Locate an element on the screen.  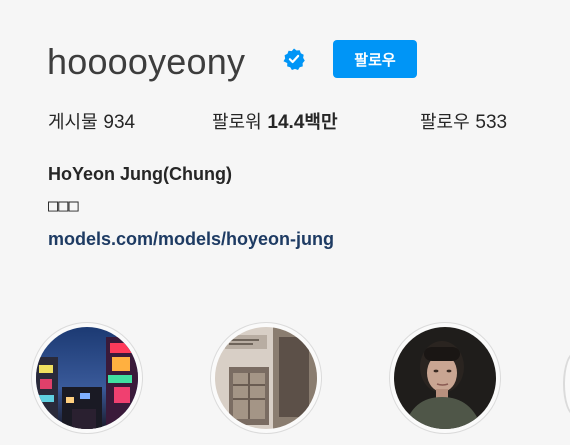
follow-button: 팔로우 is located at coordinates (375, 59).